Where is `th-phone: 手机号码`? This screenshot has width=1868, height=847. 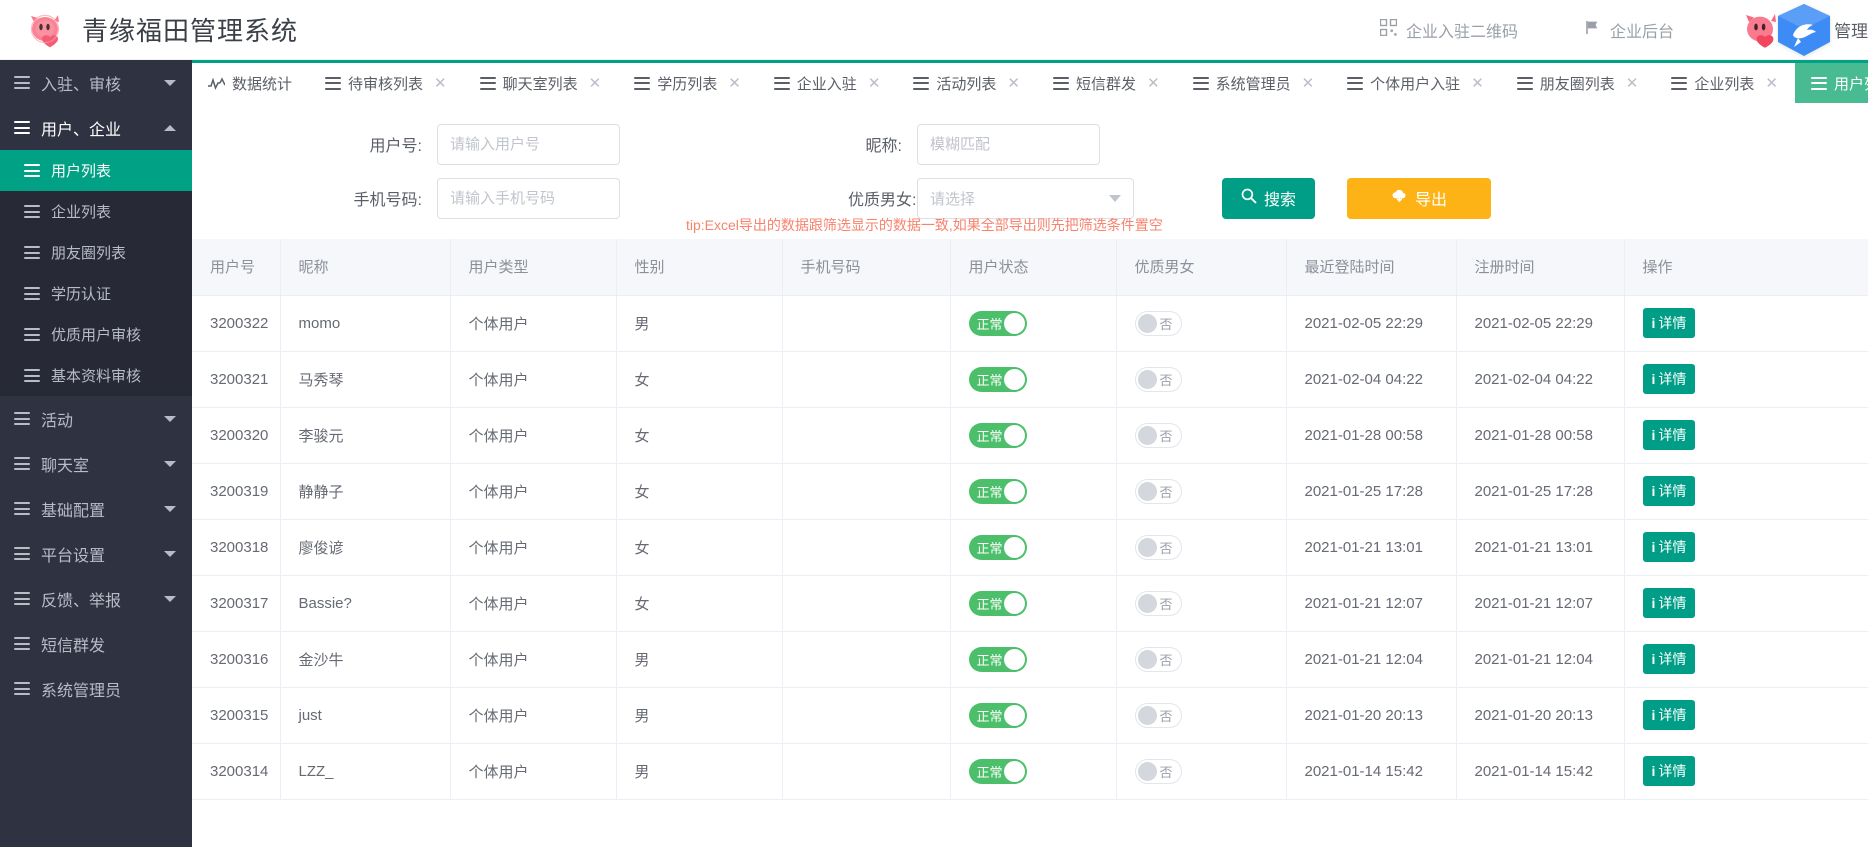 th-phone: 手机号码 is located at coordinates (866, 267).